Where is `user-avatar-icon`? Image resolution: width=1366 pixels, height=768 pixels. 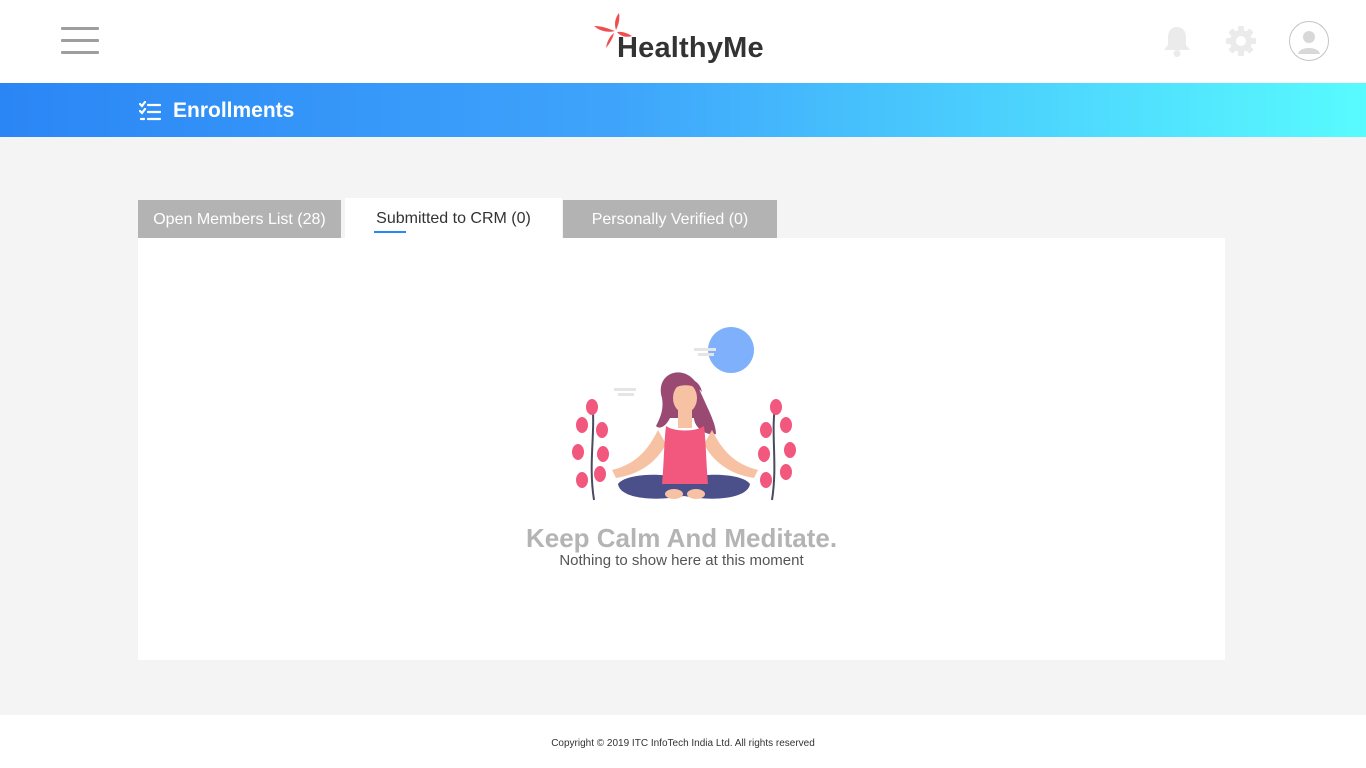
user-avatar-icon is located at coordinates (1309, 41).